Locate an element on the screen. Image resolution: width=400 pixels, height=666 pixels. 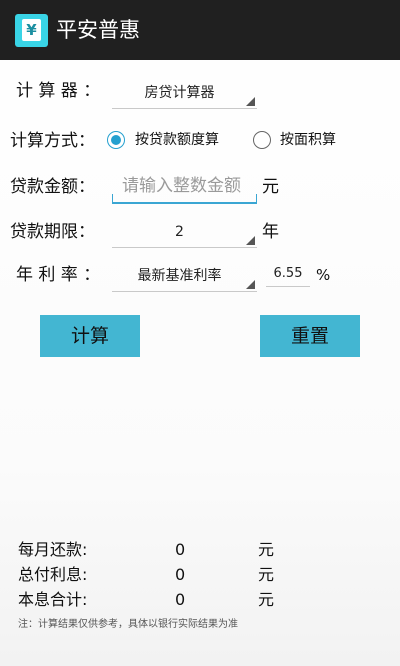
total-principal-interest-value: 0 is located at coordinates (180, 599).